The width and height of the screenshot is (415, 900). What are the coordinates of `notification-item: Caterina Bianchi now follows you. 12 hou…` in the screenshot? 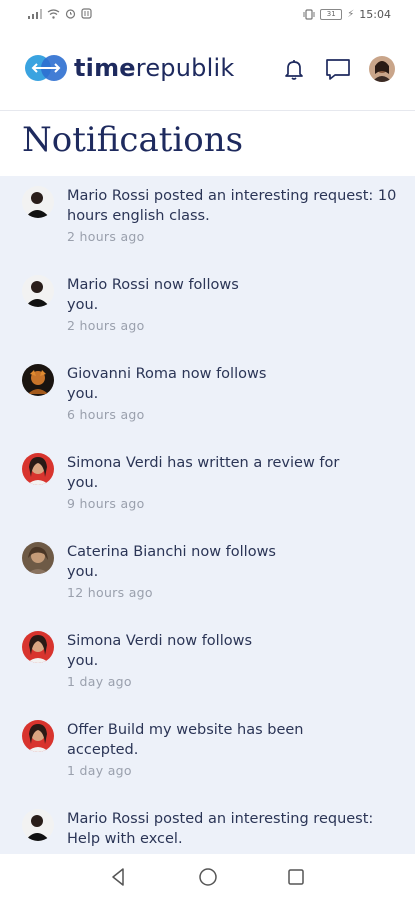 It's located at (207, 576).